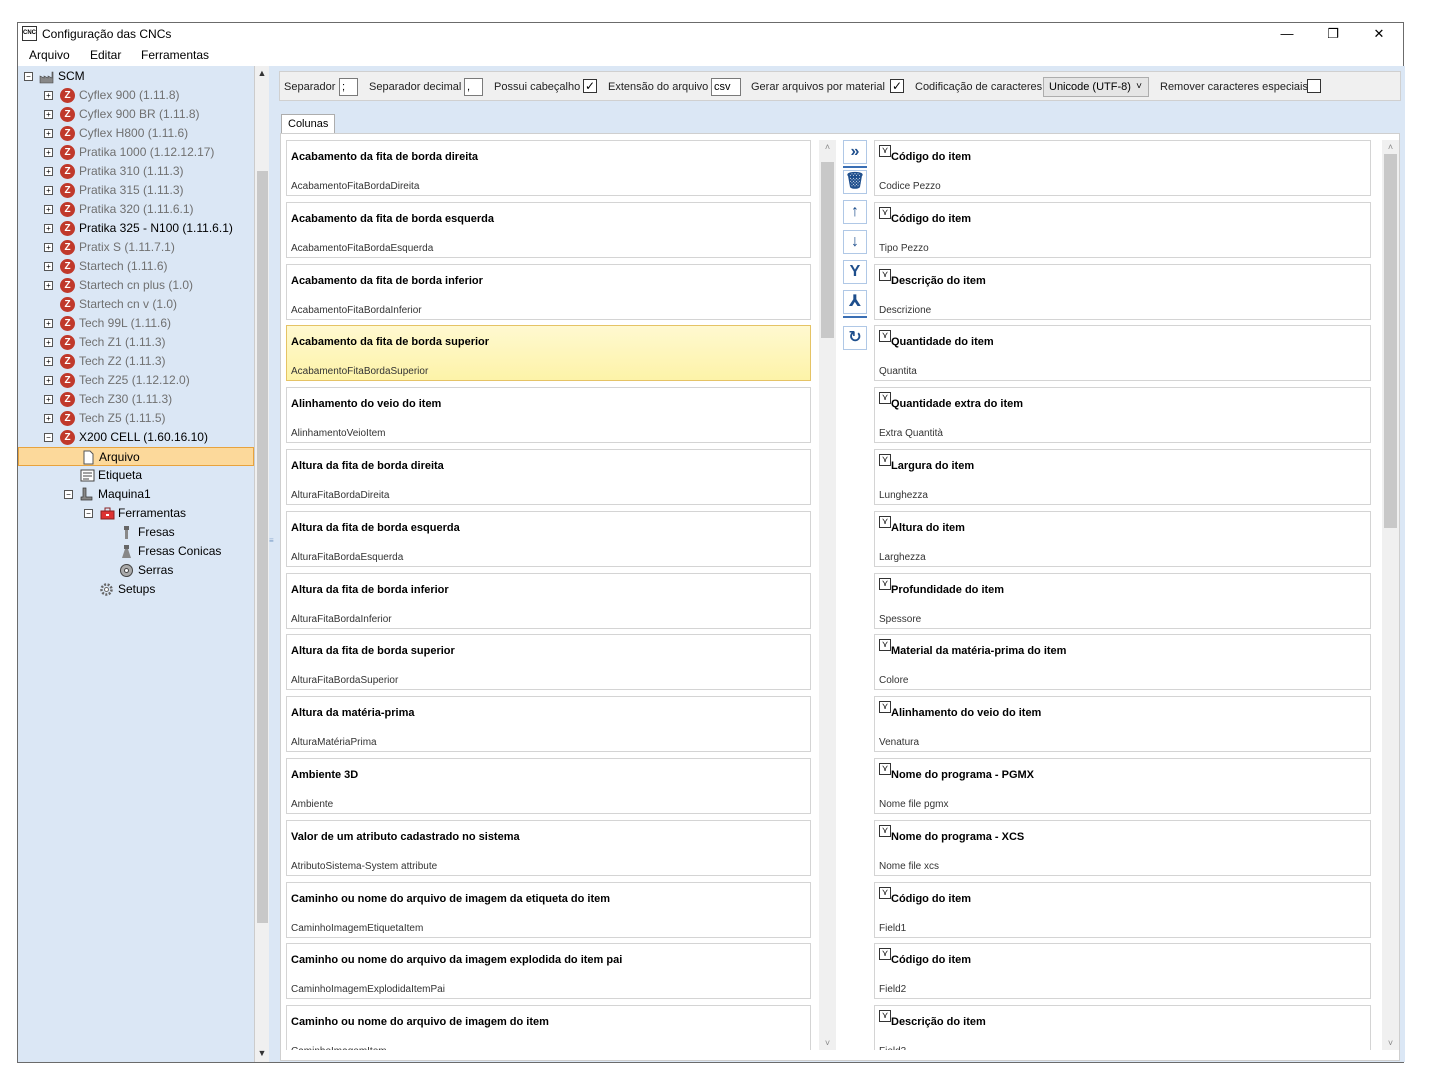  Describe the element at coordinates (136, 437) in the screenshot. I see `tree-item-cnc: − Z X200 CELL (1.60.16.10)` at that location.